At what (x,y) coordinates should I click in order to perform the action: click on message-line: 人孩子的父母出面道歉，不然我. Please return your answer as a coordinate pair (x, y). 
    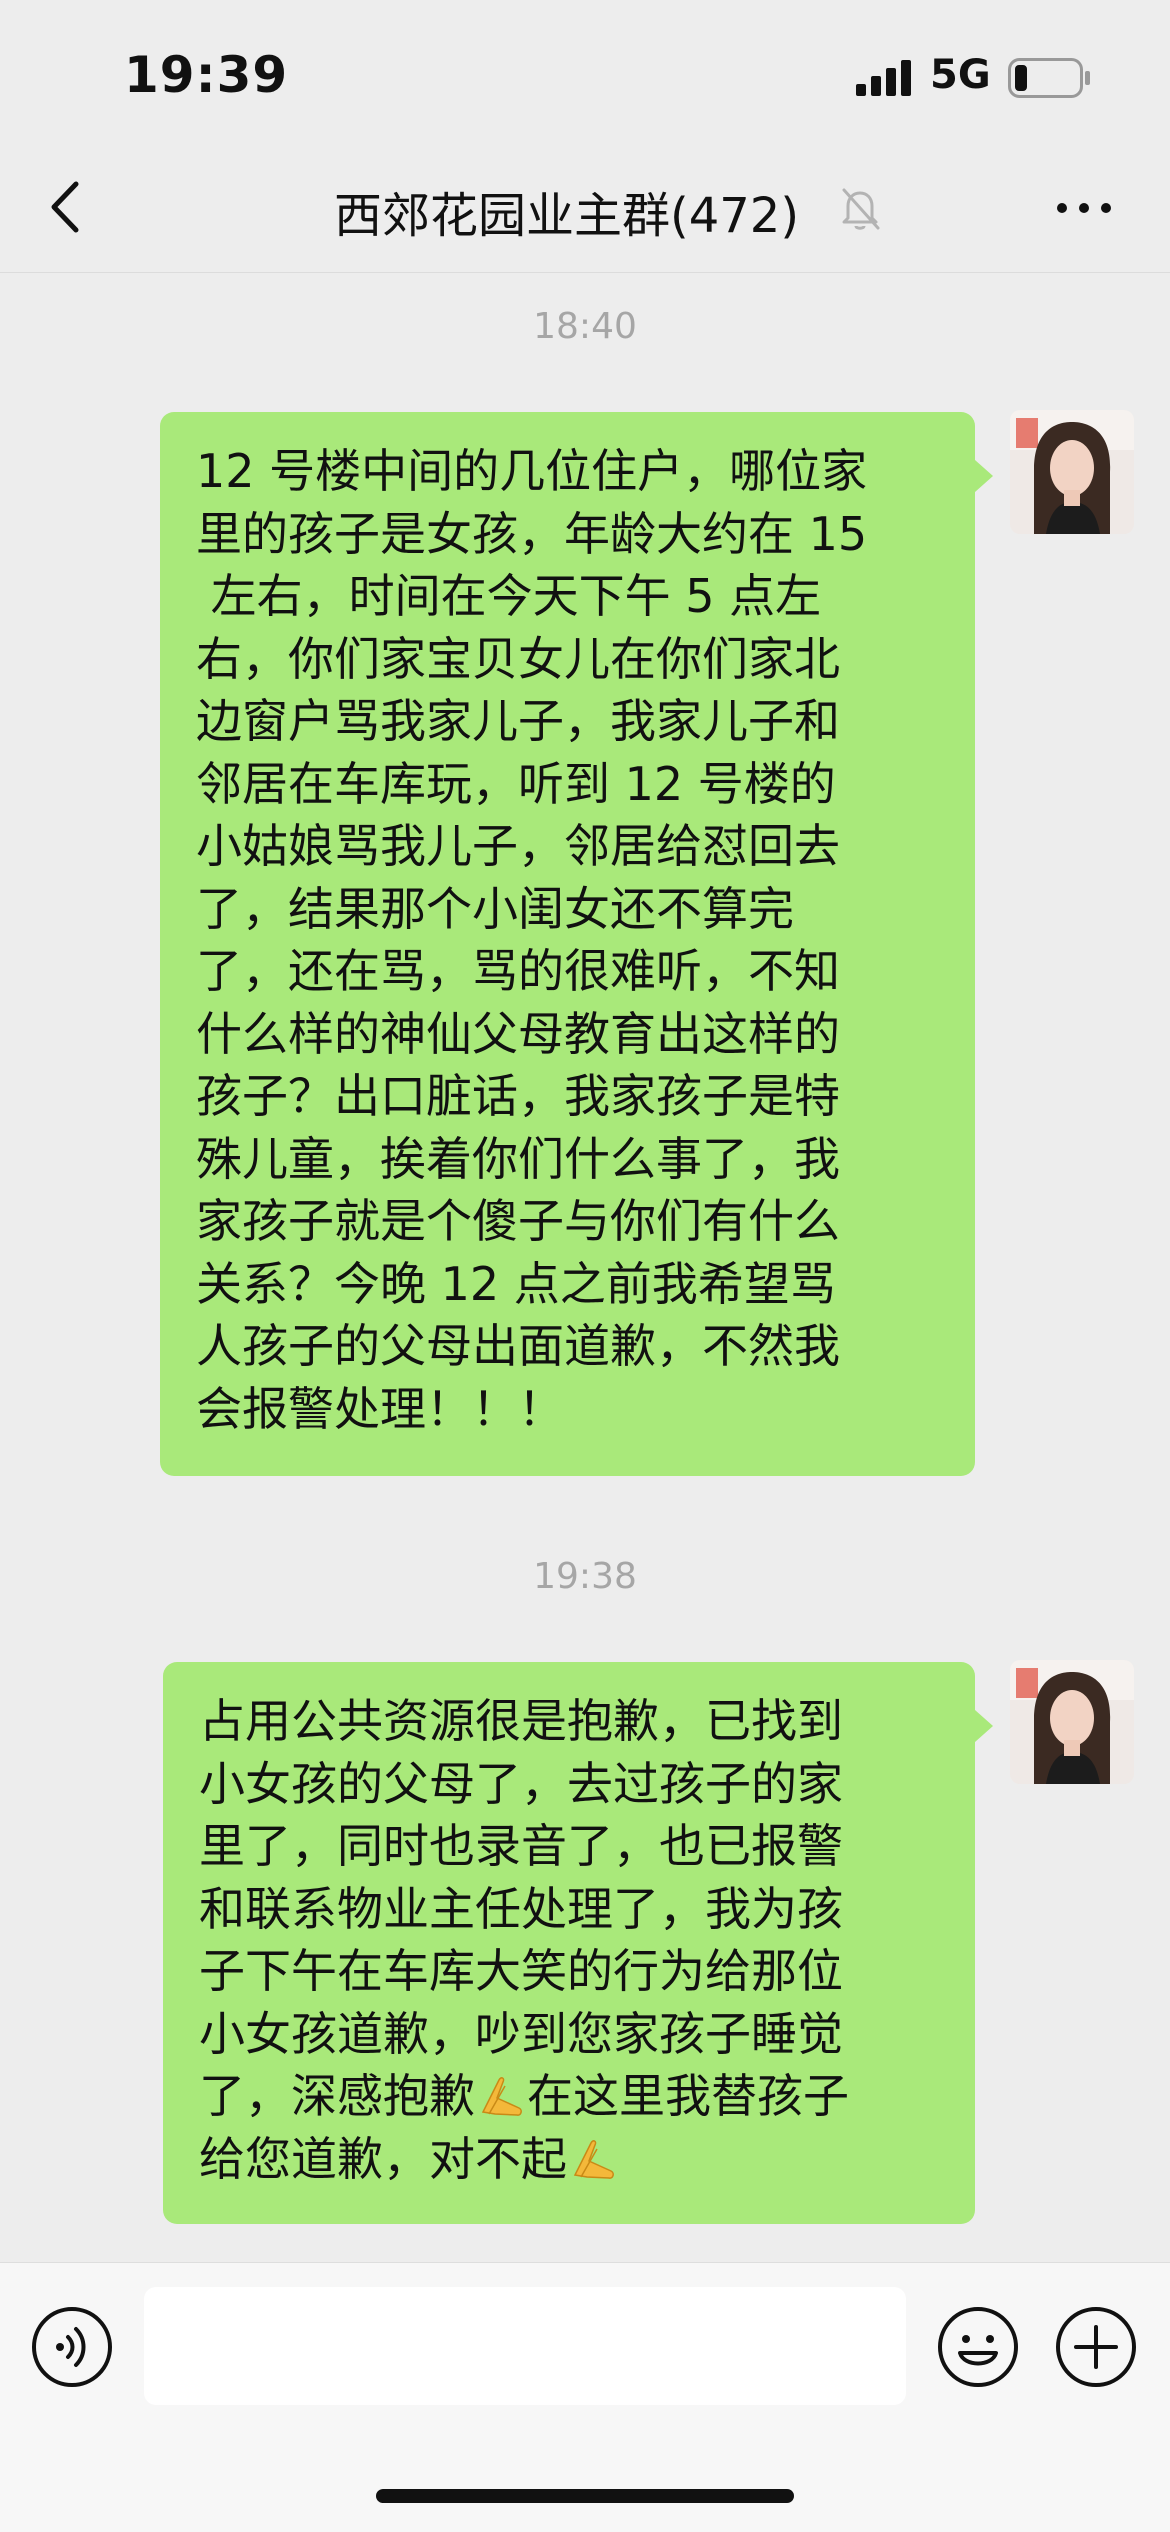
    Looking at the image, I should click on (518, 1346).